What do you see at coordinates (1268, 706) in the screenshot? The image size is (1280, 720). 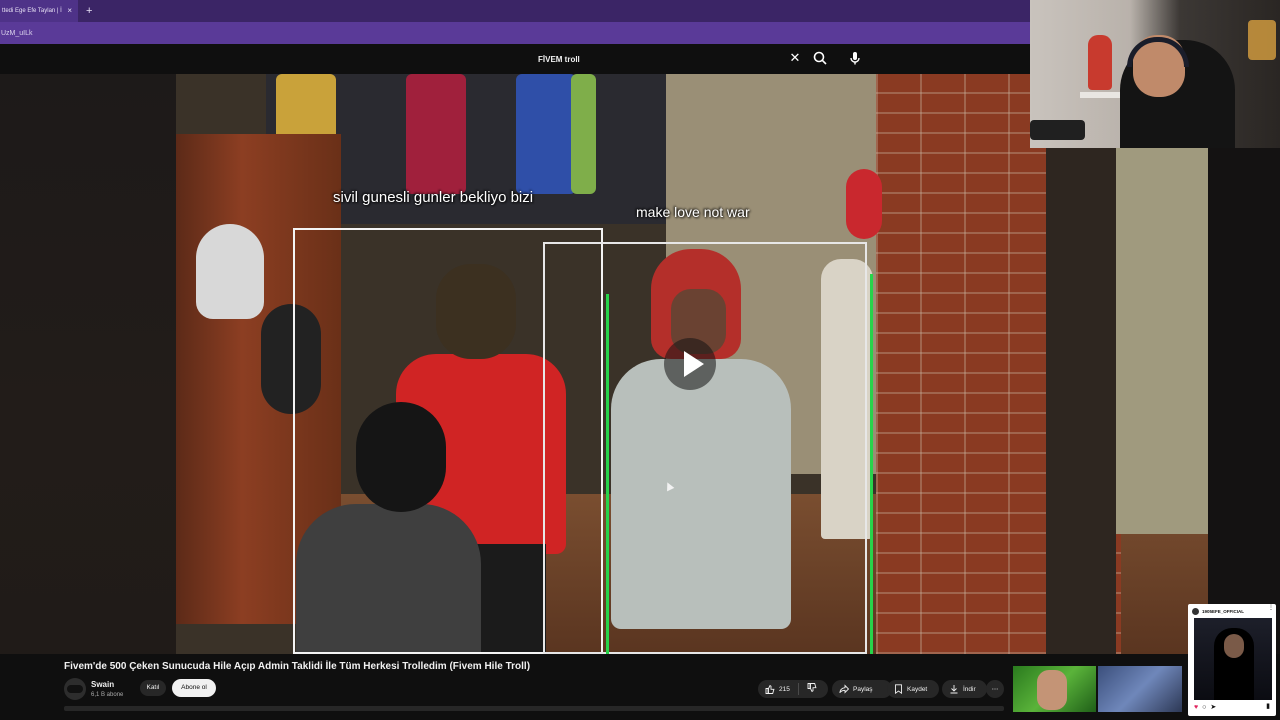 I see `bookmark-icon: ▮` at bounding box center [1268, 706].